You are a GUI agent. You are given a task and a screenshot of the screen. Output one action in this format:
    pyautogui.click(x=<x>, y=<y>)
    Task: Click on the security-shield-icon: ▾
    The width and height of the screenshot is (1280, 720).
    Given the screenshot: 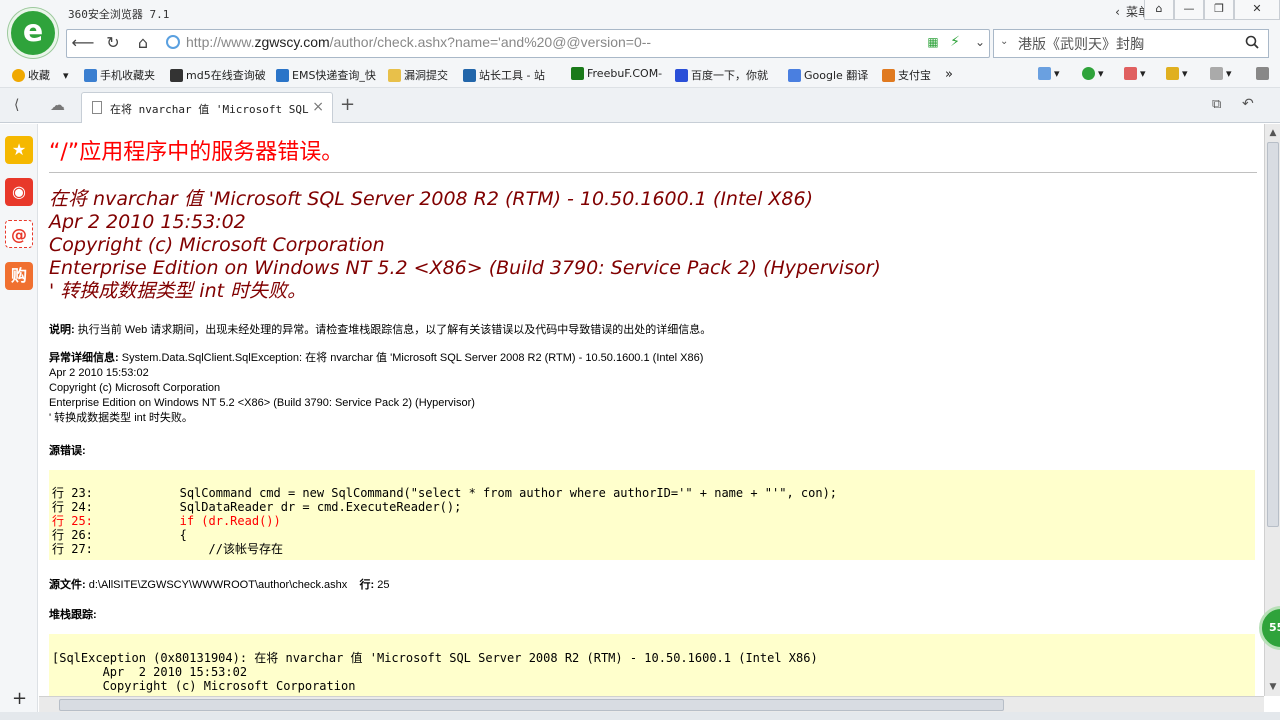 What is the action you would take?
    pyautogui.click(x=1093, y=73)
    